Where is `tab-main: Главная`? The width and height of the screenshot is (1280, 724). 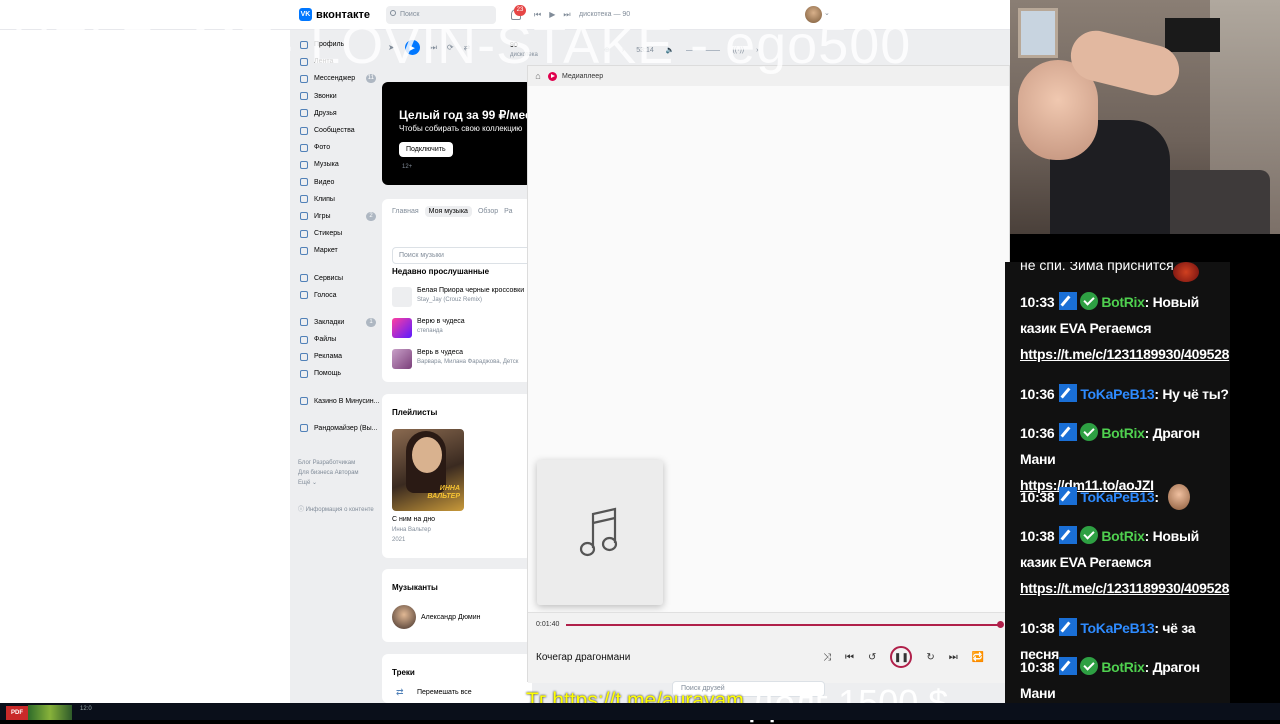 tab-main: Главная is located at coordinates (405, 212).